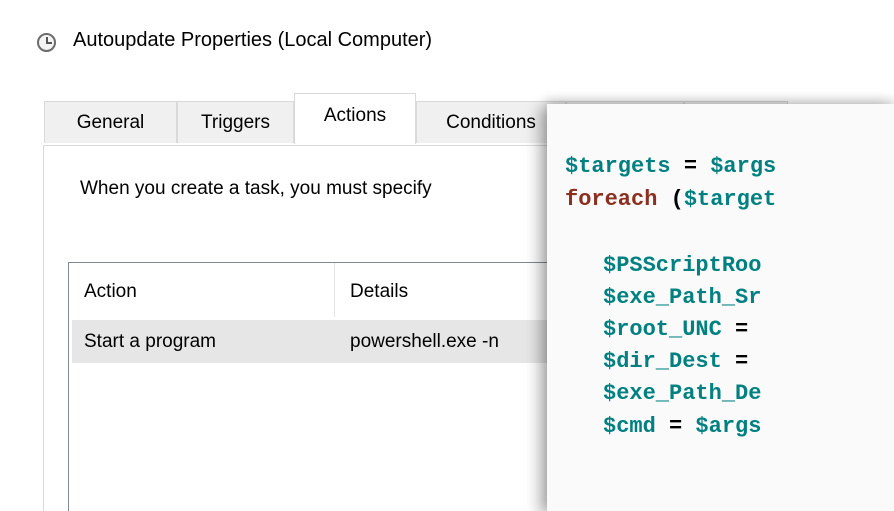 The image size is (894, 511). I want to click on code-variable: $target, so click(730, 199).